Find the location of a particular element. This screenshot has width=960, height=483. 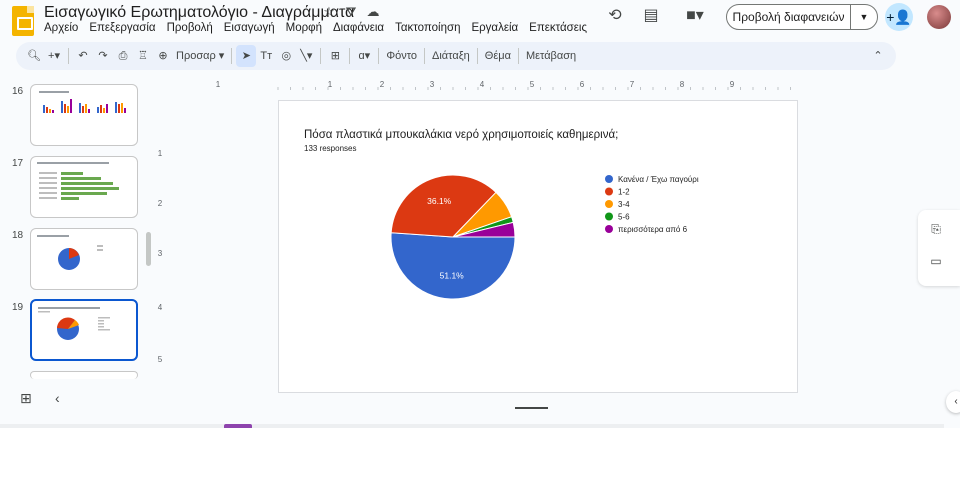

document-title: Εισαγωγικό Ερωτηματολόγιο - Διαγράμματα is located at coordinates (199, 13).